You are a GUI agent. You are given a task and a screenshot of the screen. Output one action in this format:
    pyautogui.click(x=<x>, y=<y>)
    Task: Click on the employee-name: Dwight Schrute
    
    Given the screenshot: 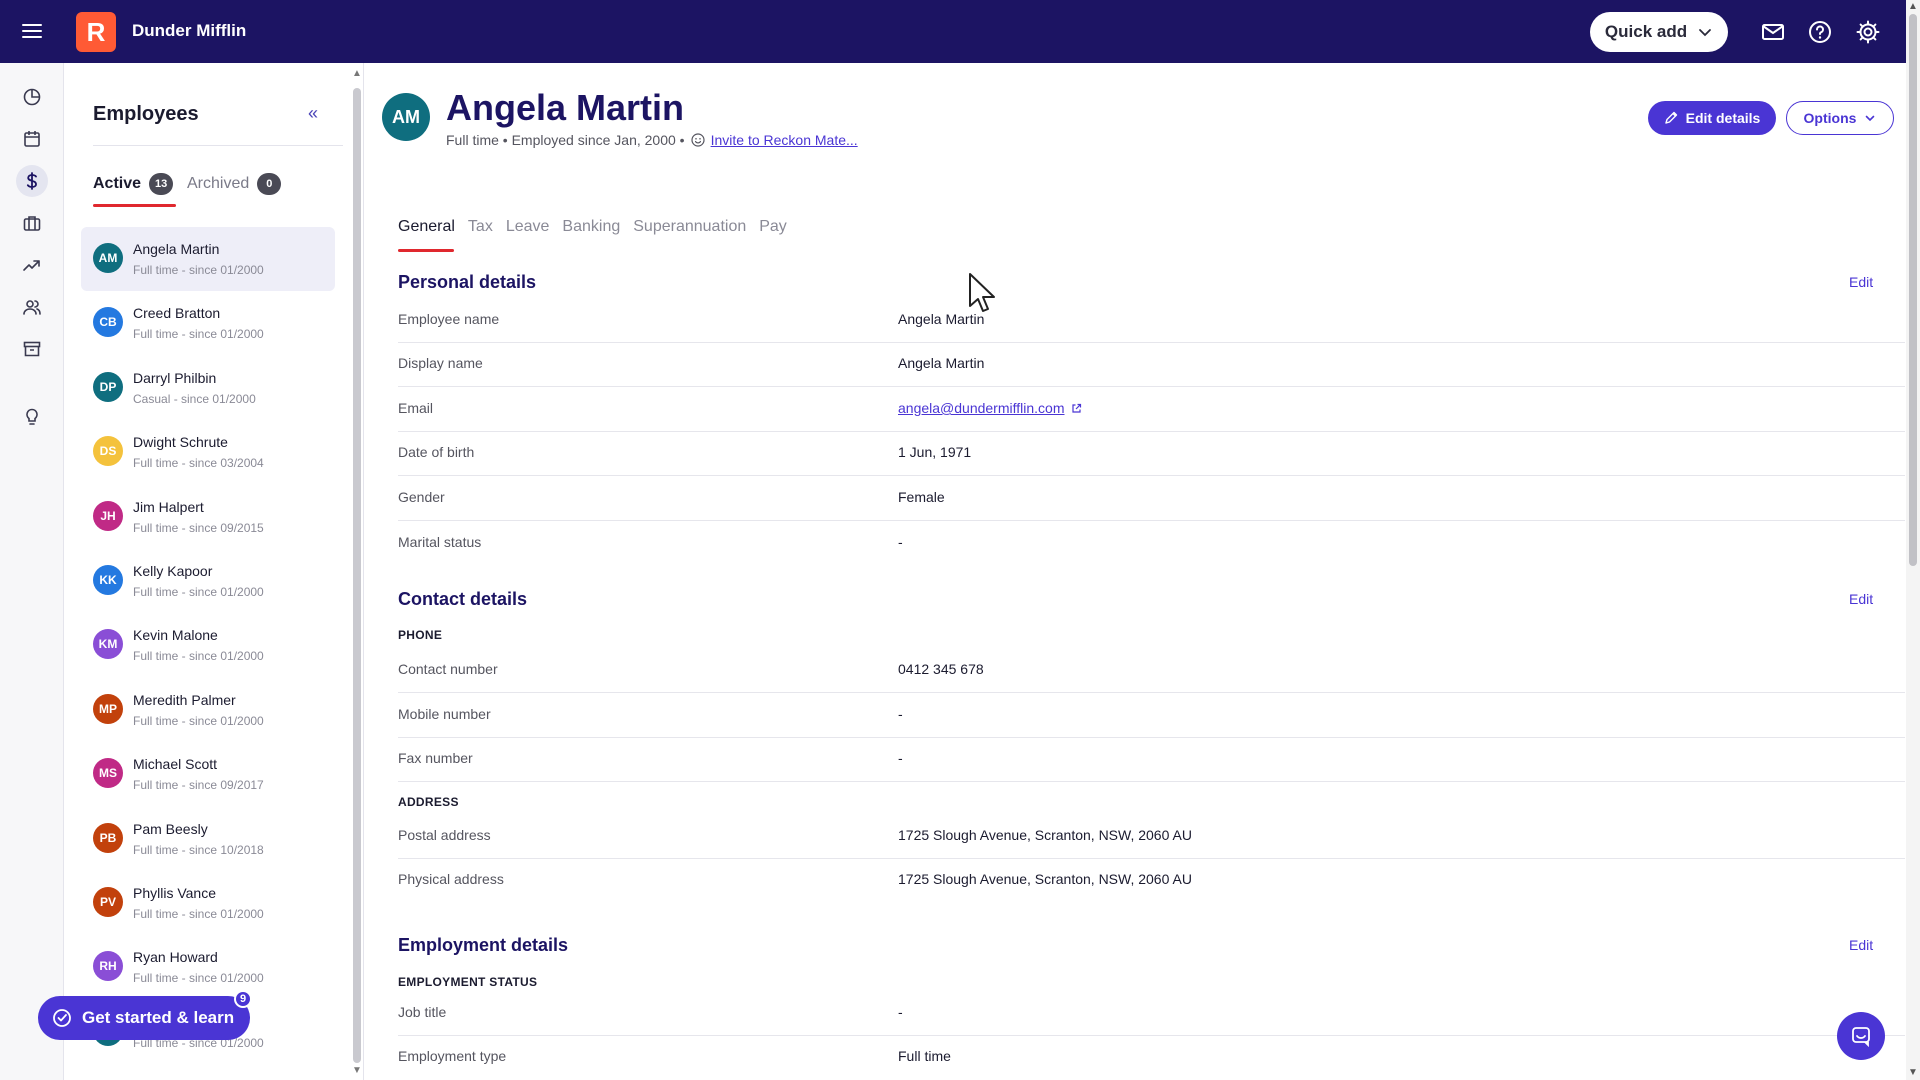 What is the action you would take?
    pyautogui.click(x=180, y=442)
    